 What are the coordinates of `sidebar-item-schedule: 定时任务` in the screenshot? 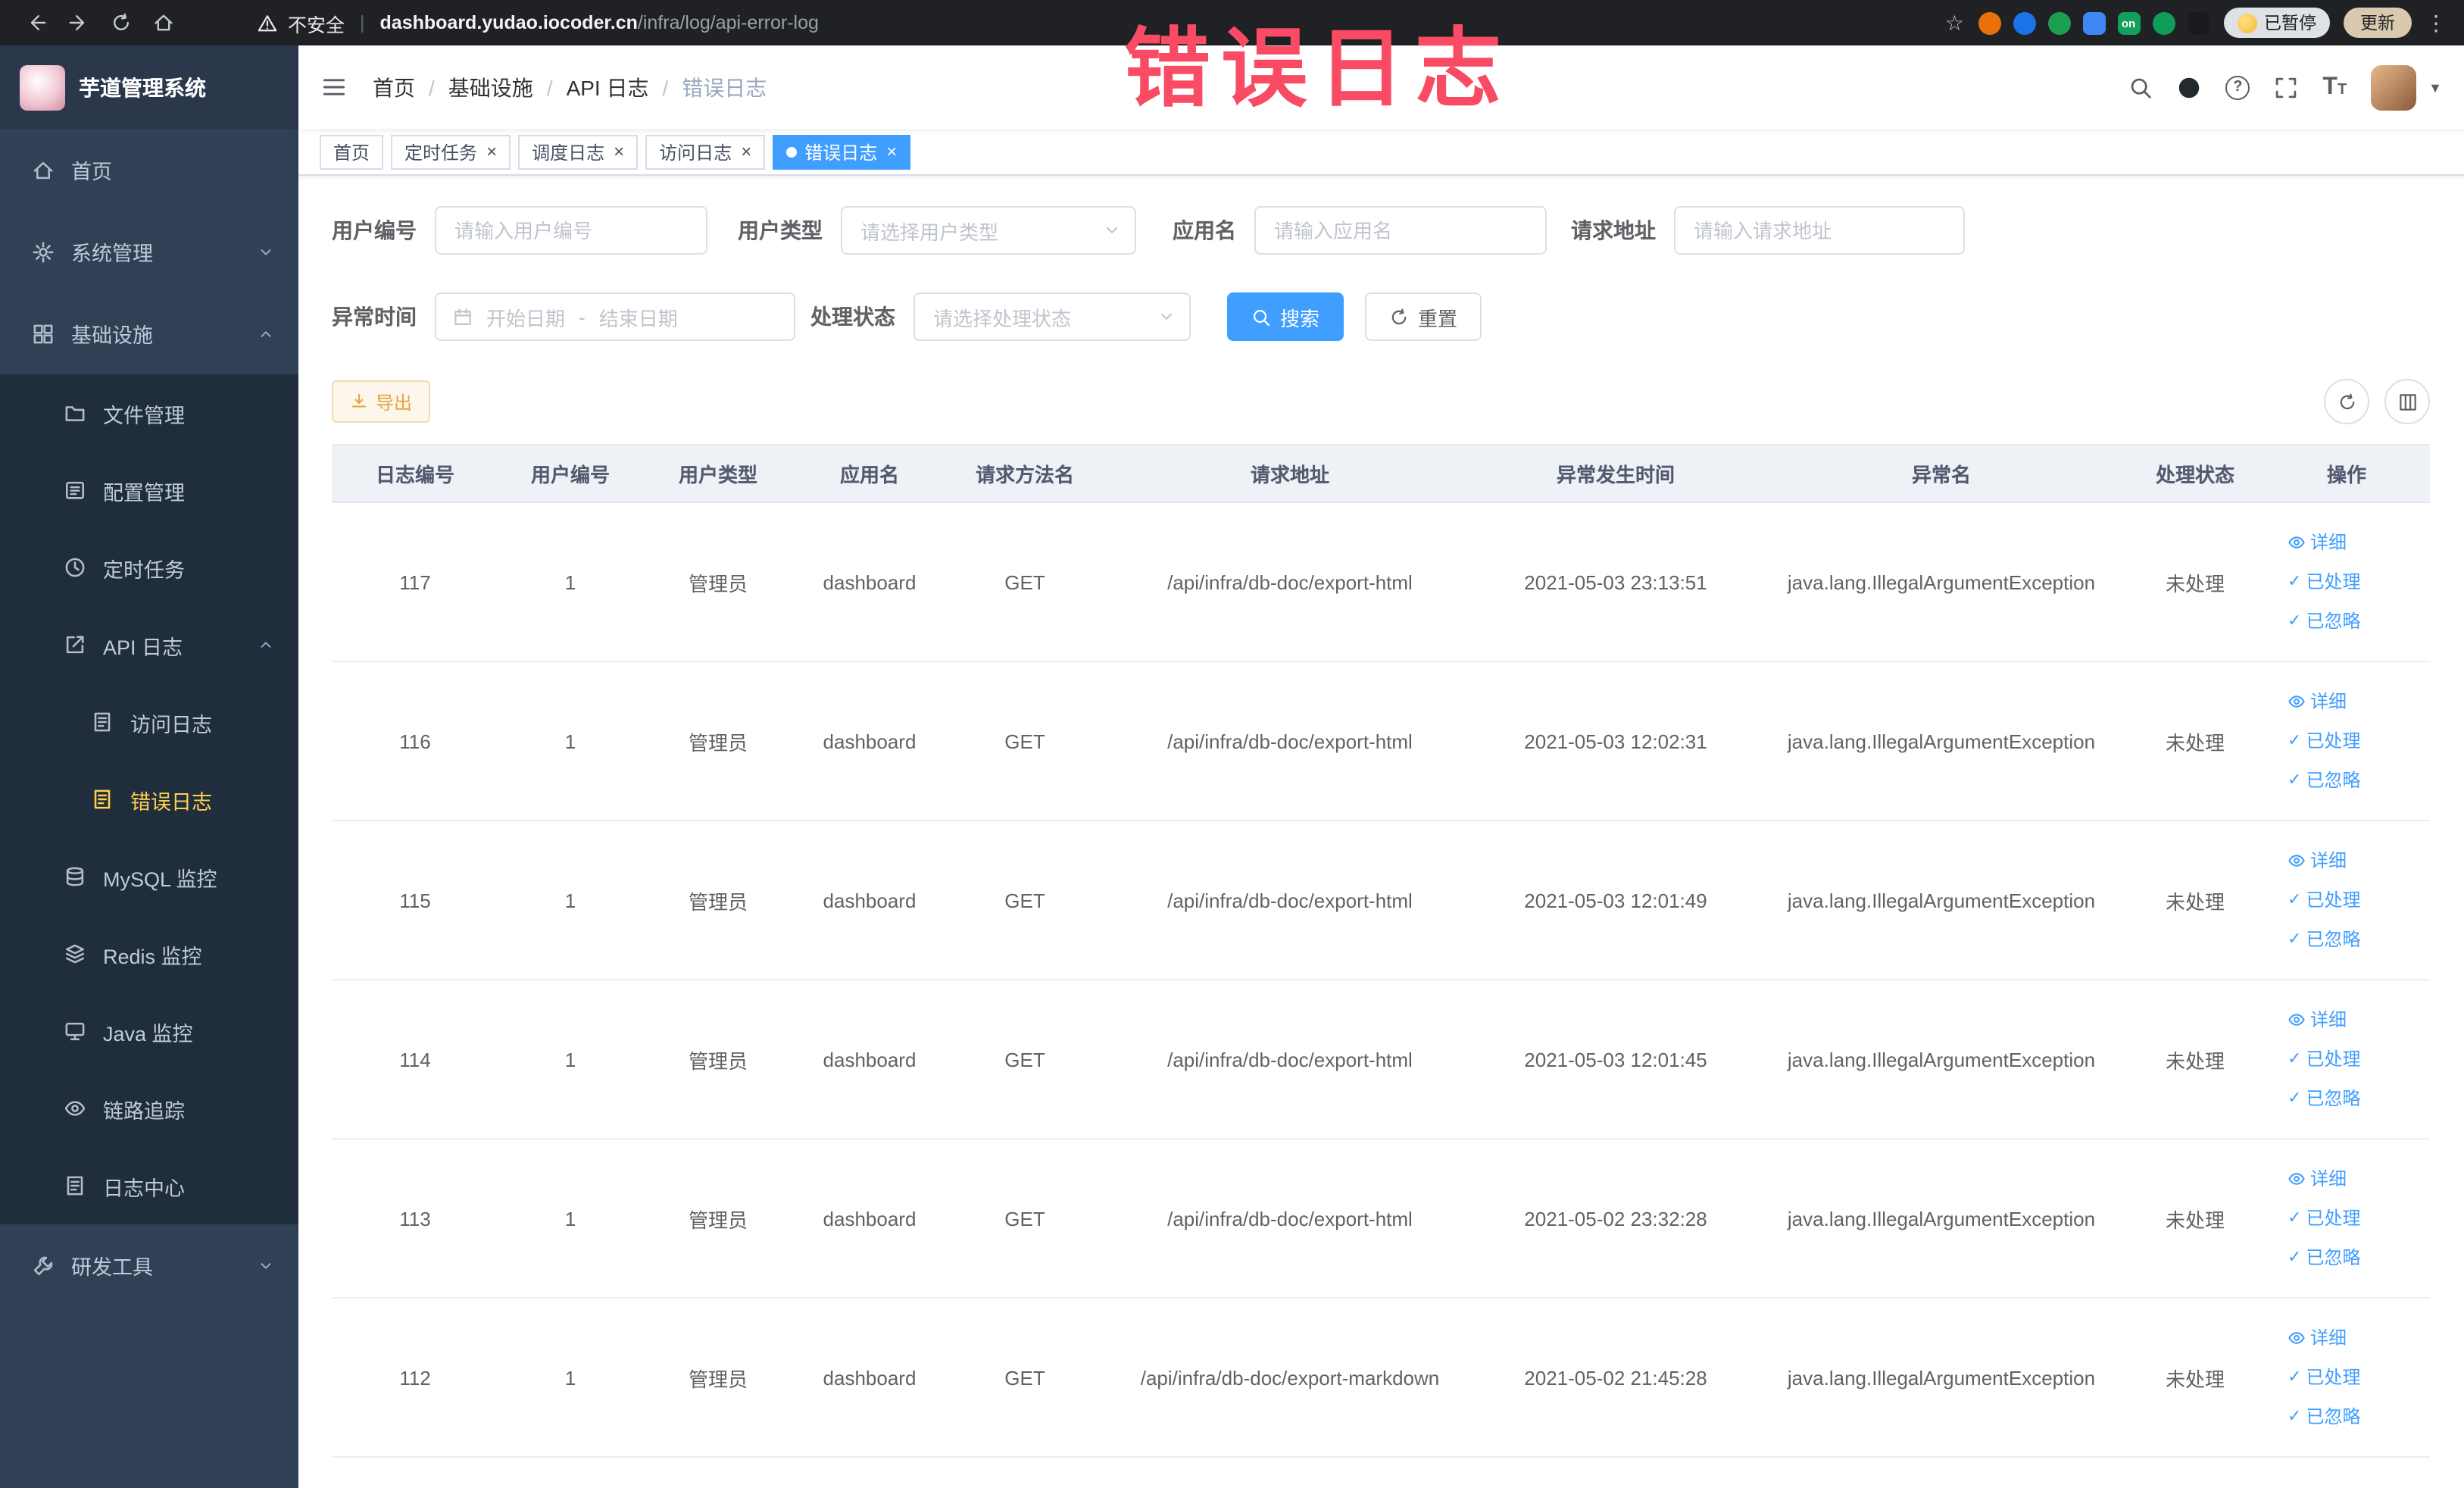 It's located at (149, 567).